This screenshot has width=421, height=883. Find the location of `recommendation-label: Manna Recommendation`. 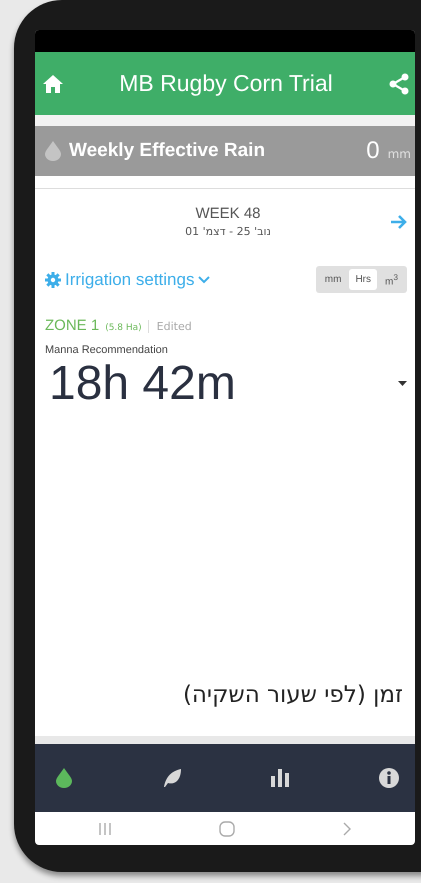

recommendation-label: Manna Recommendation is located at coordinates (107, 350).